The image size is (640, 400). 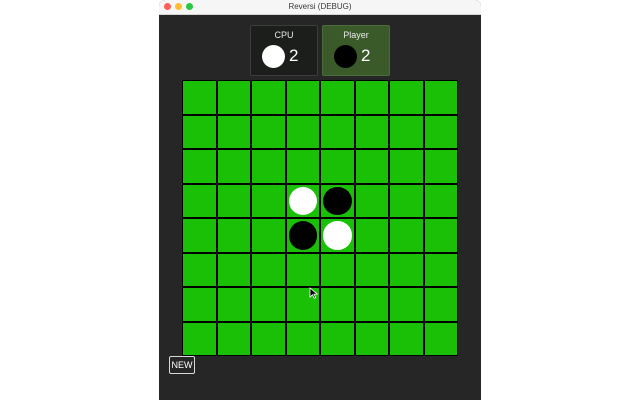 I want to click on cpu-disc-icon, so click(x=273, y=56).